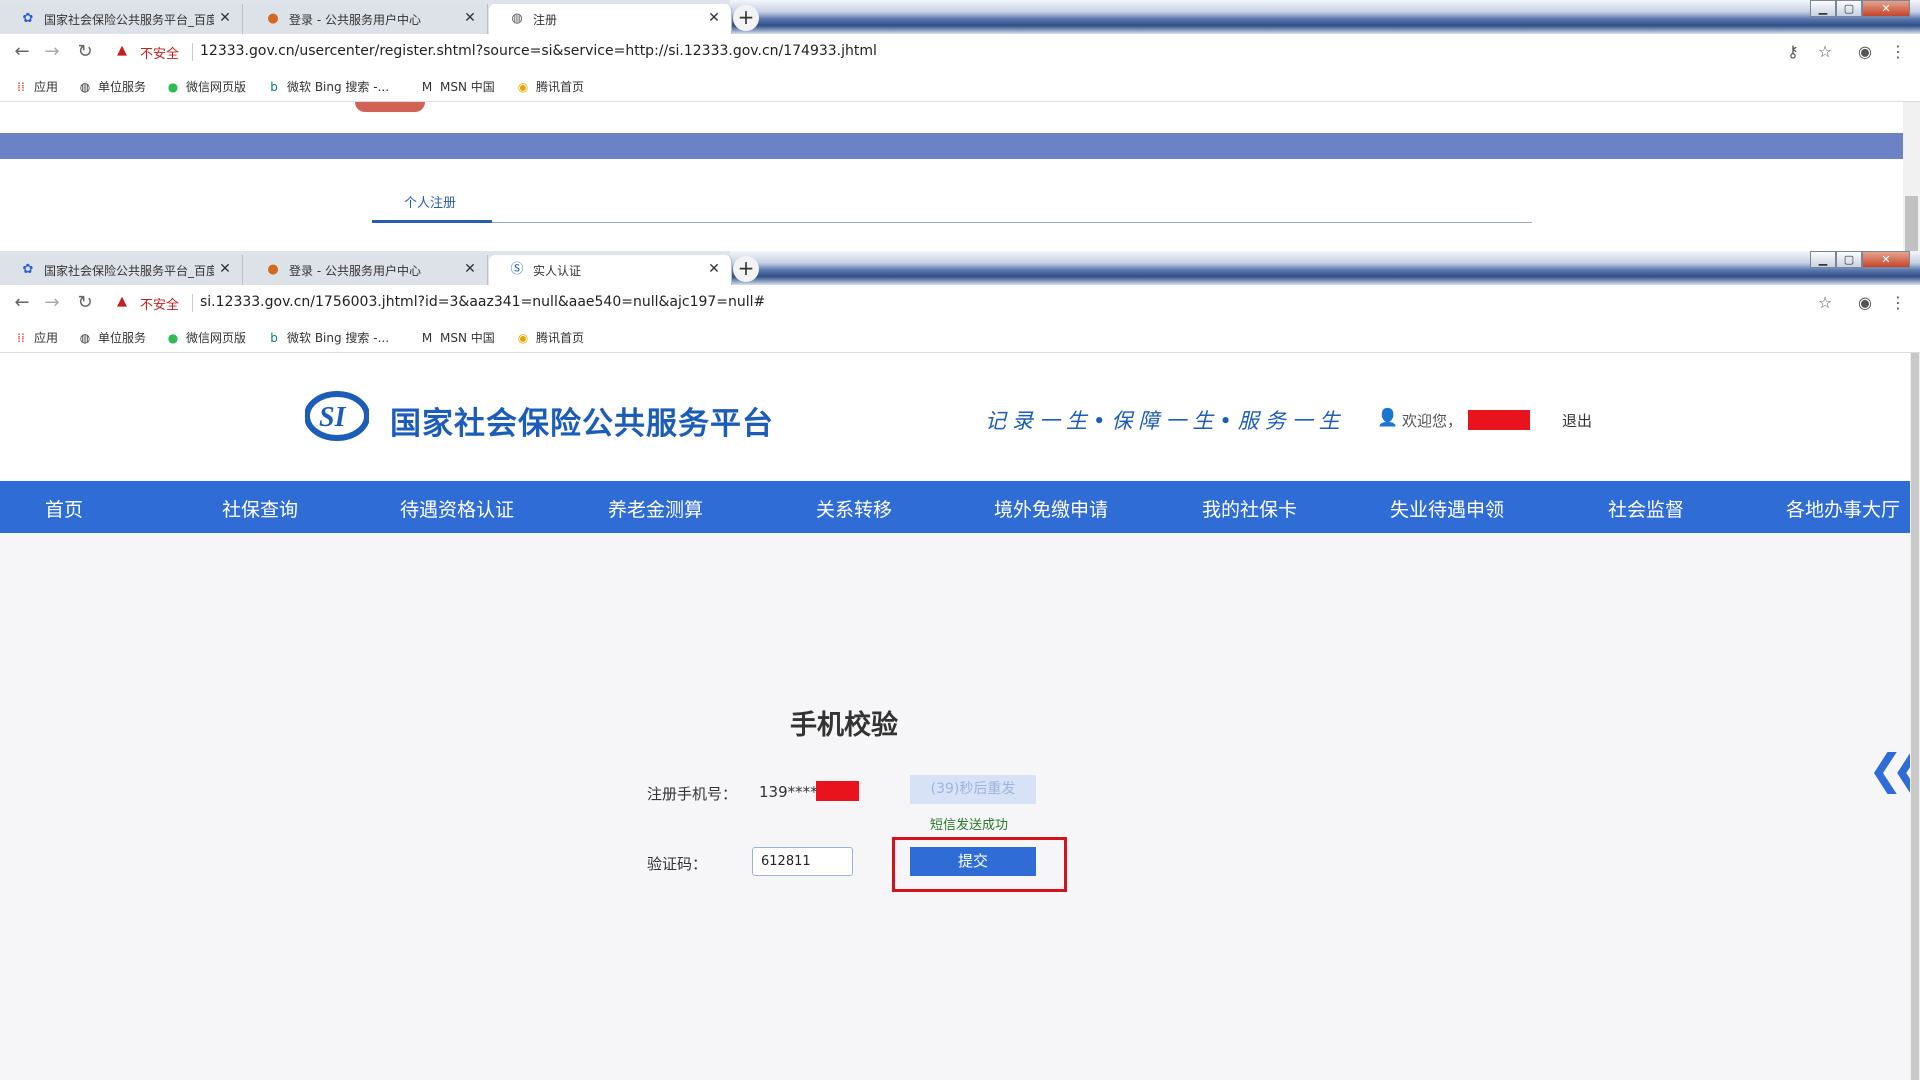 The height and width of the screenshot is (1080, 1920). Describe the element at coordinates (129, 20) in the screenshot. I see `tab-title: 国家社会保险公共服务平台_百度` at that location.